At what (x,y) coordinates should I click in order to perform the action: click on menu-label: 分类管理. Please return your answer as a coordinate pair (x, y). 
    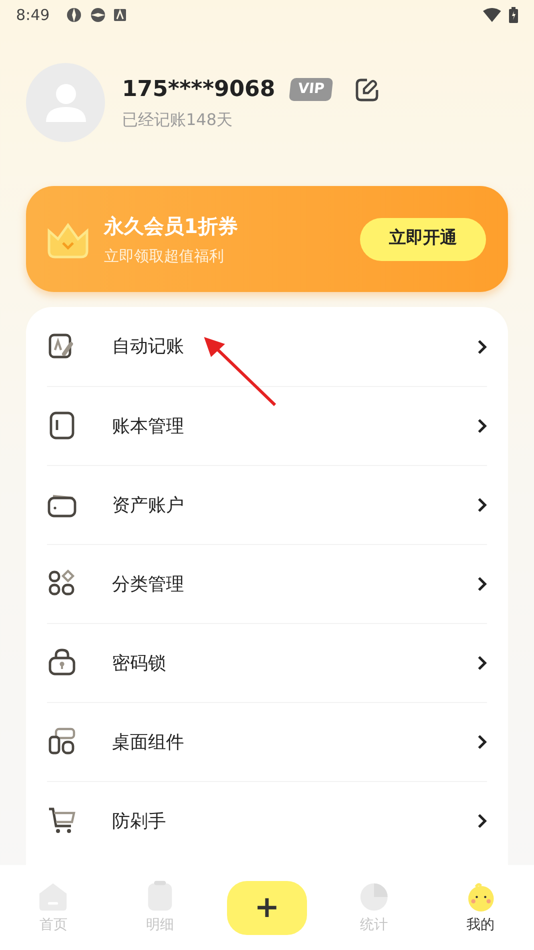
    Looking at the image, I should click on (148, 584).